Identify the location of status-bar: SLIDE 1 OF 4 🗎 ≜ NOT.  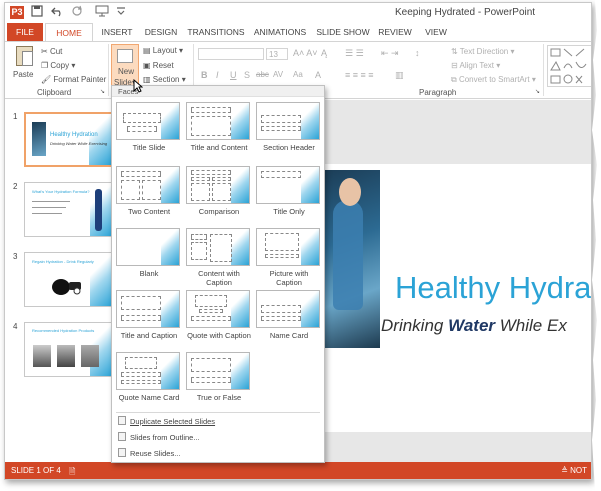
(298, 470).